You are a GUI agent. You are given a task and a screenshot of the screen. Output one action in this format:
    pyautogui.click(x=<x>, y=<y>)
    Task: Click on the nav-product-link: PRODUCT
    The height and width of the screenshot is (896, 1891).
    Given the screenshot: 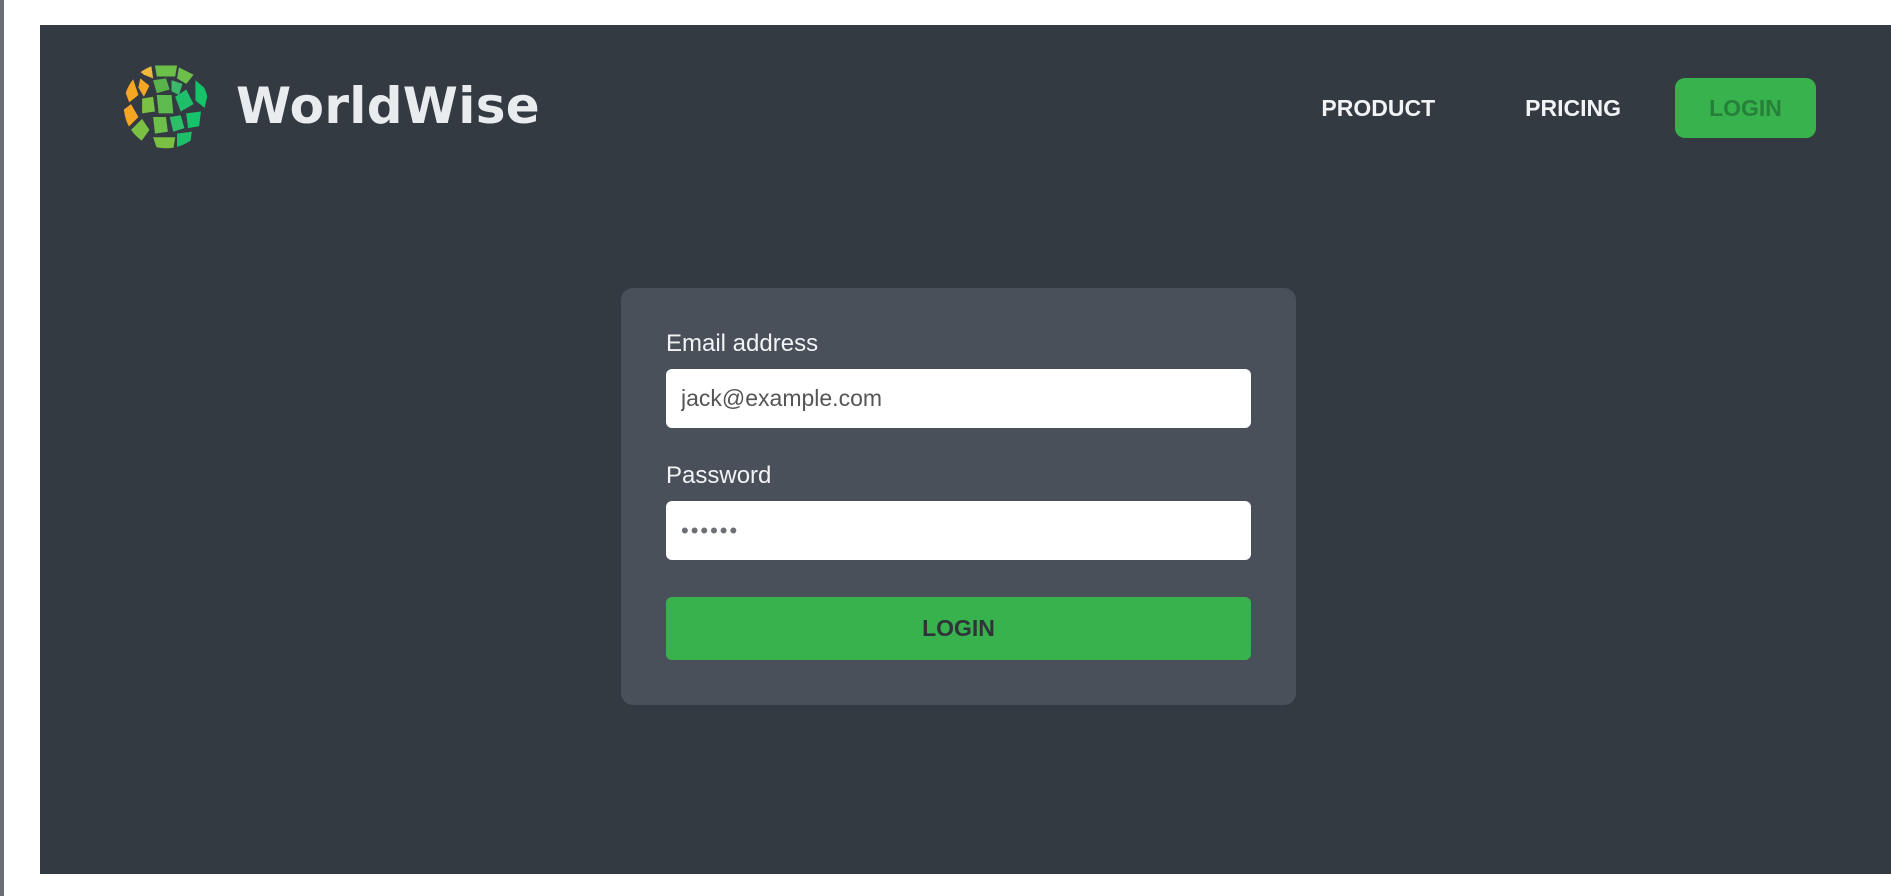 What is the action you would take?
    pyautogui.click(x=1378, y=108)
    